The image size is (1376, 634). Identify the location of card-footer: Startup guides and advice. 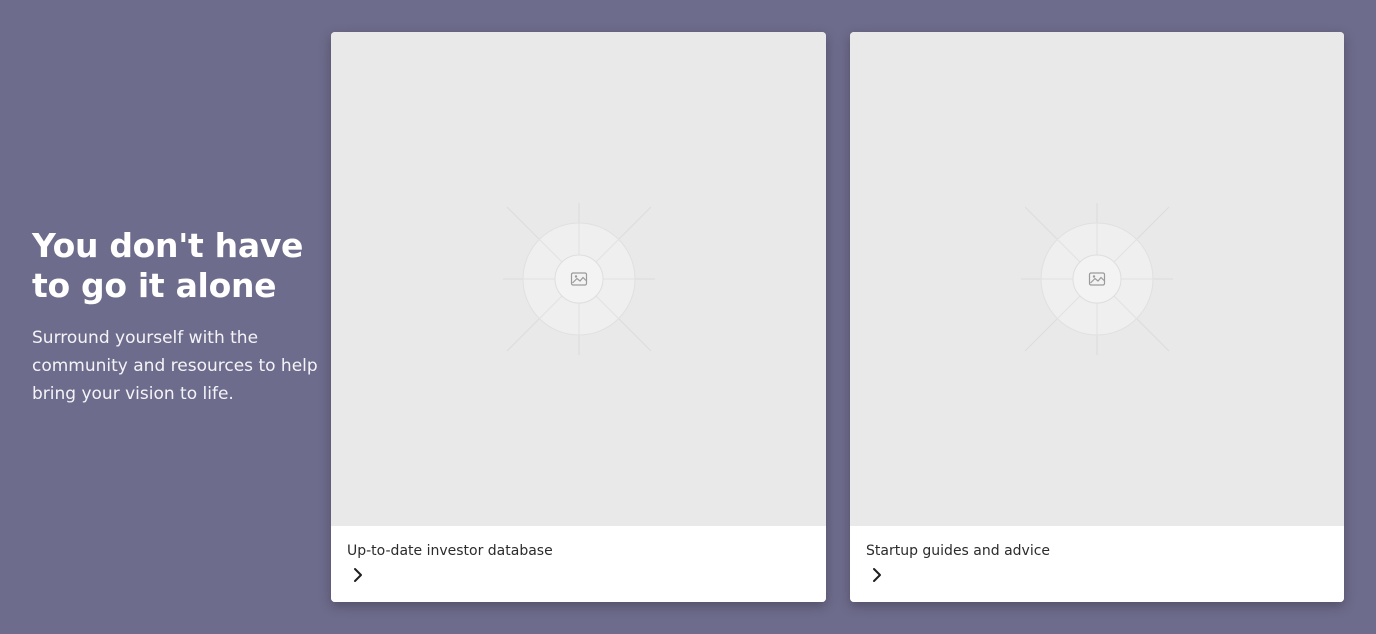
(1097, 564).